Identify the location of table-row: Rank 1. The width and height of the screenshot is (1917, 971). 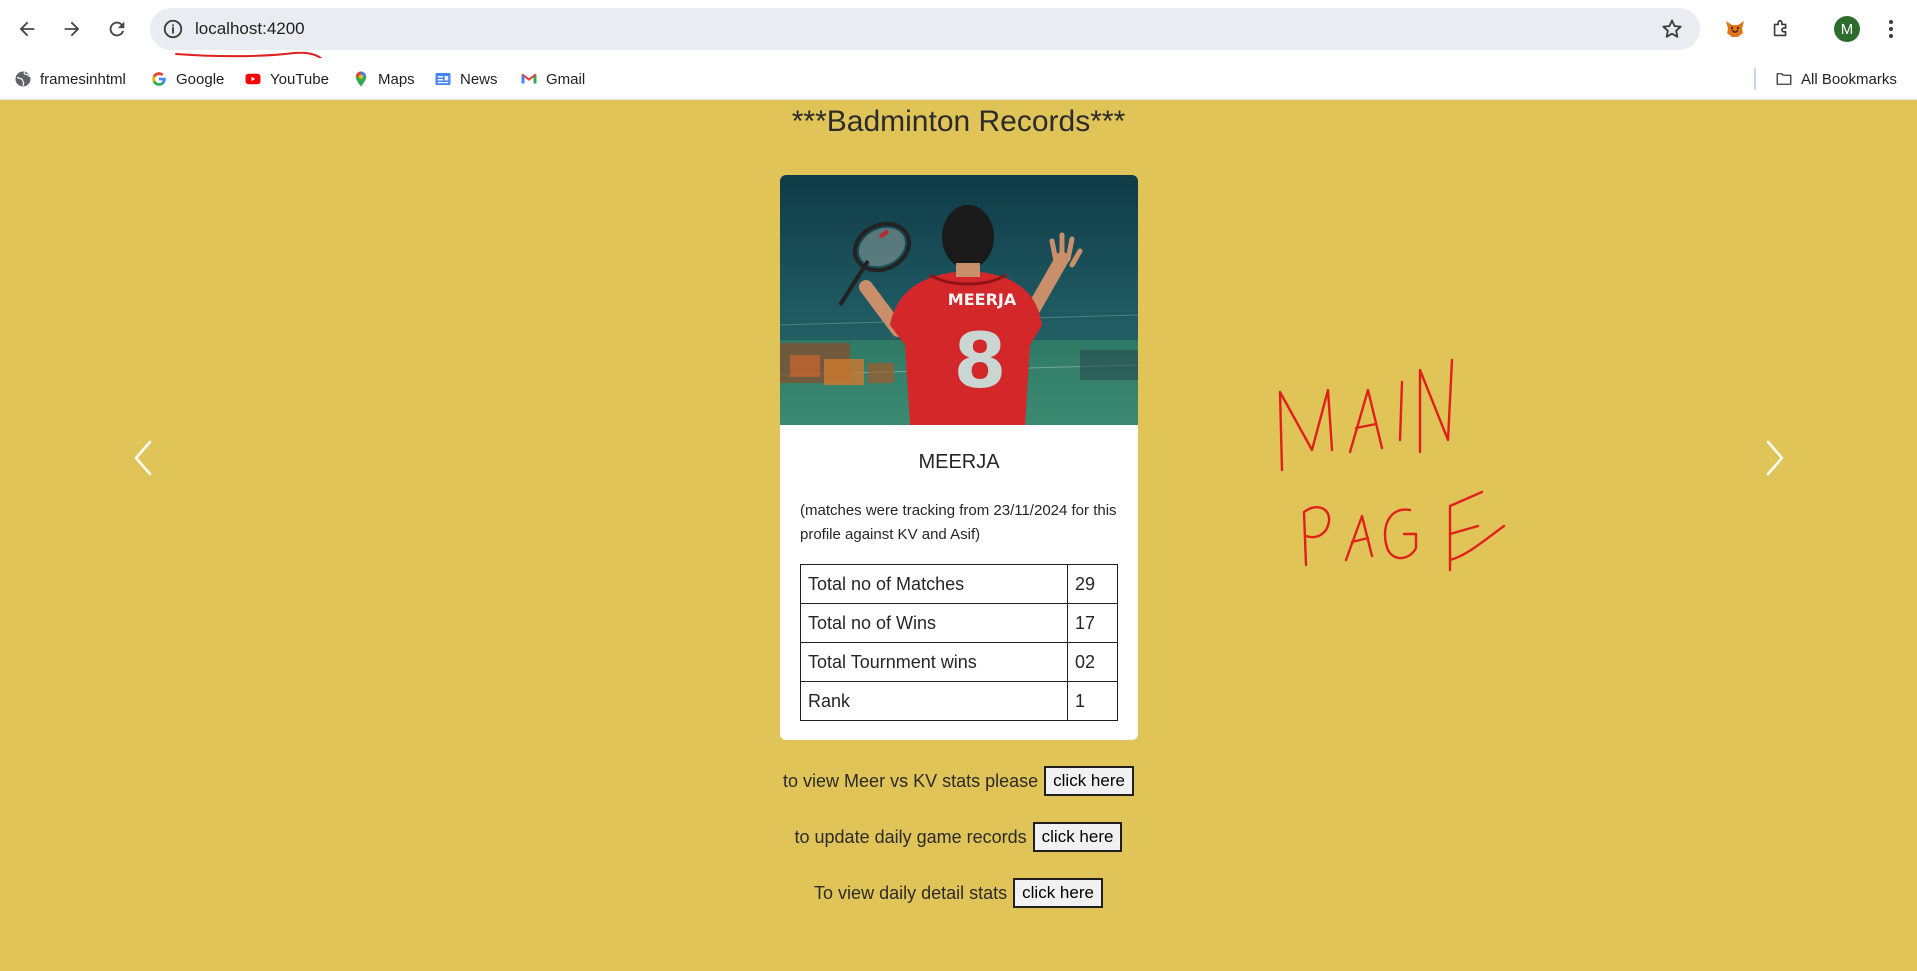
(959, 701).